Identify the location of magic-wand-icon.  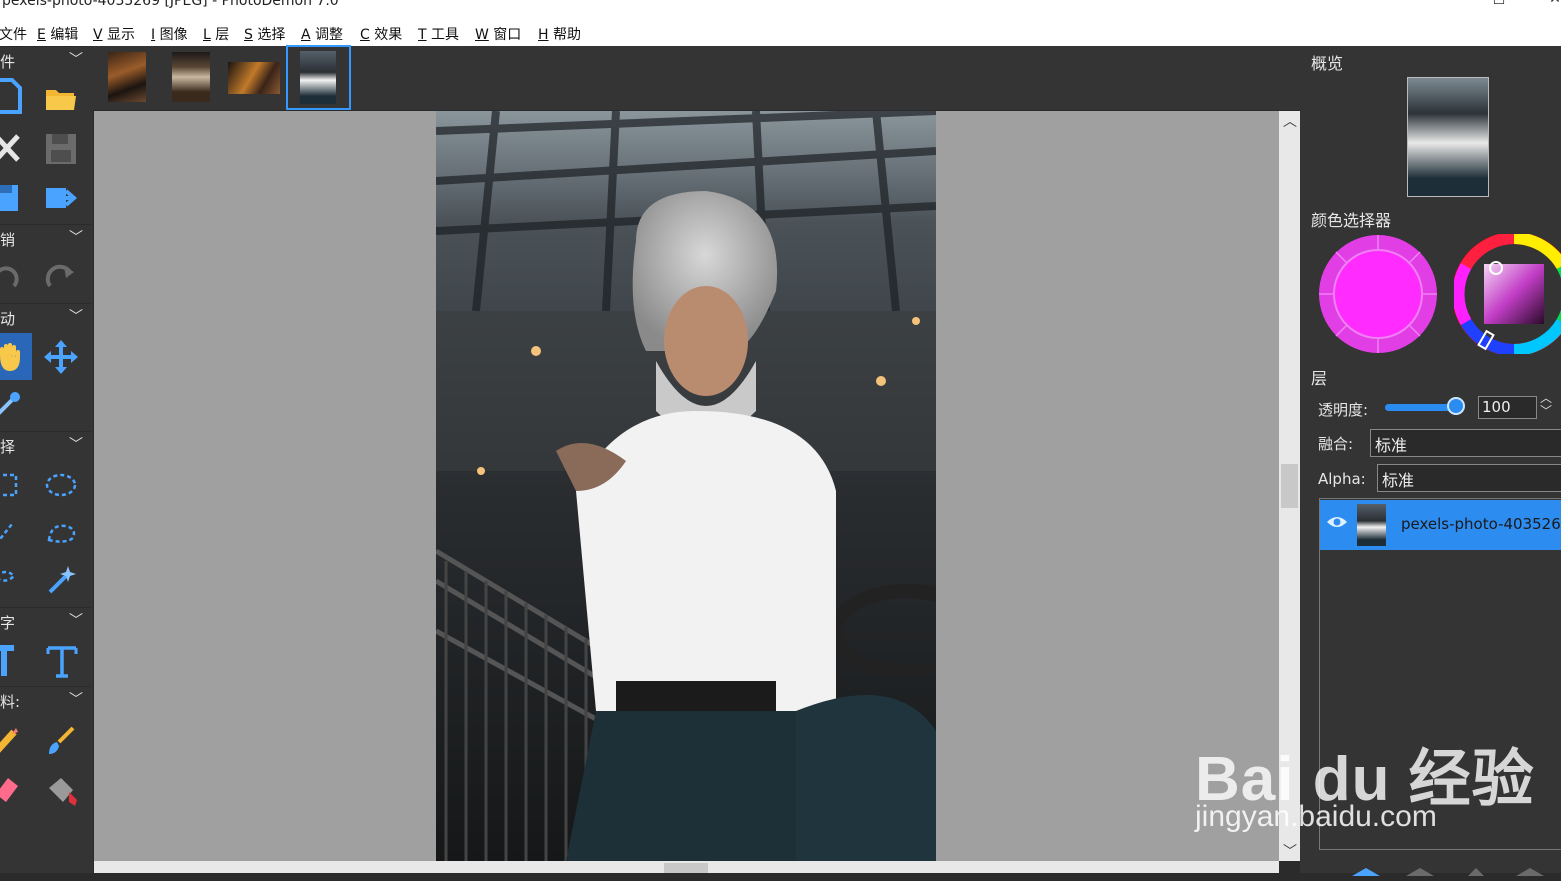
(69, 586).